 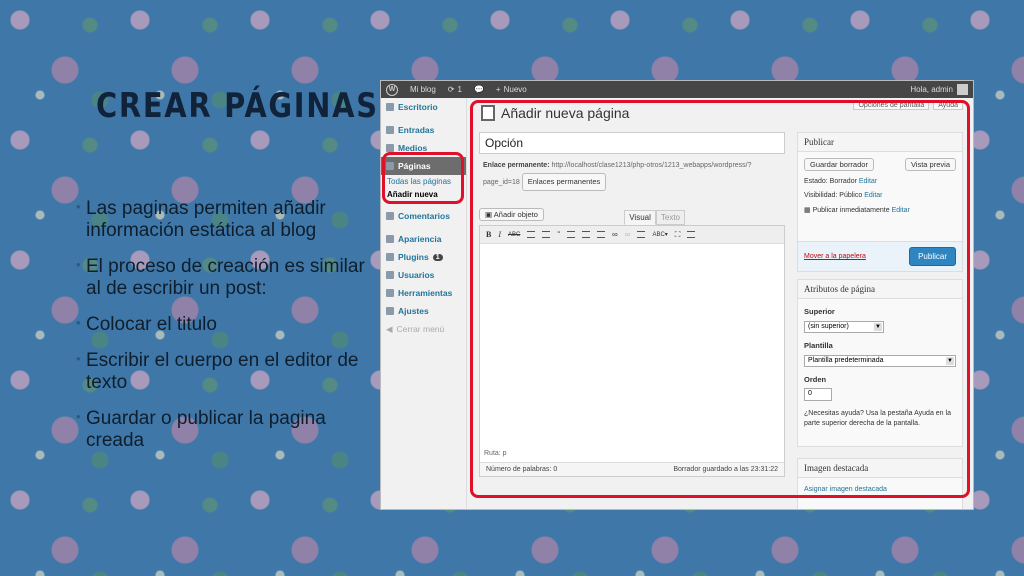 I want to click on sidebar-item-appearance: Apariencia, so click(x=423, y=239).